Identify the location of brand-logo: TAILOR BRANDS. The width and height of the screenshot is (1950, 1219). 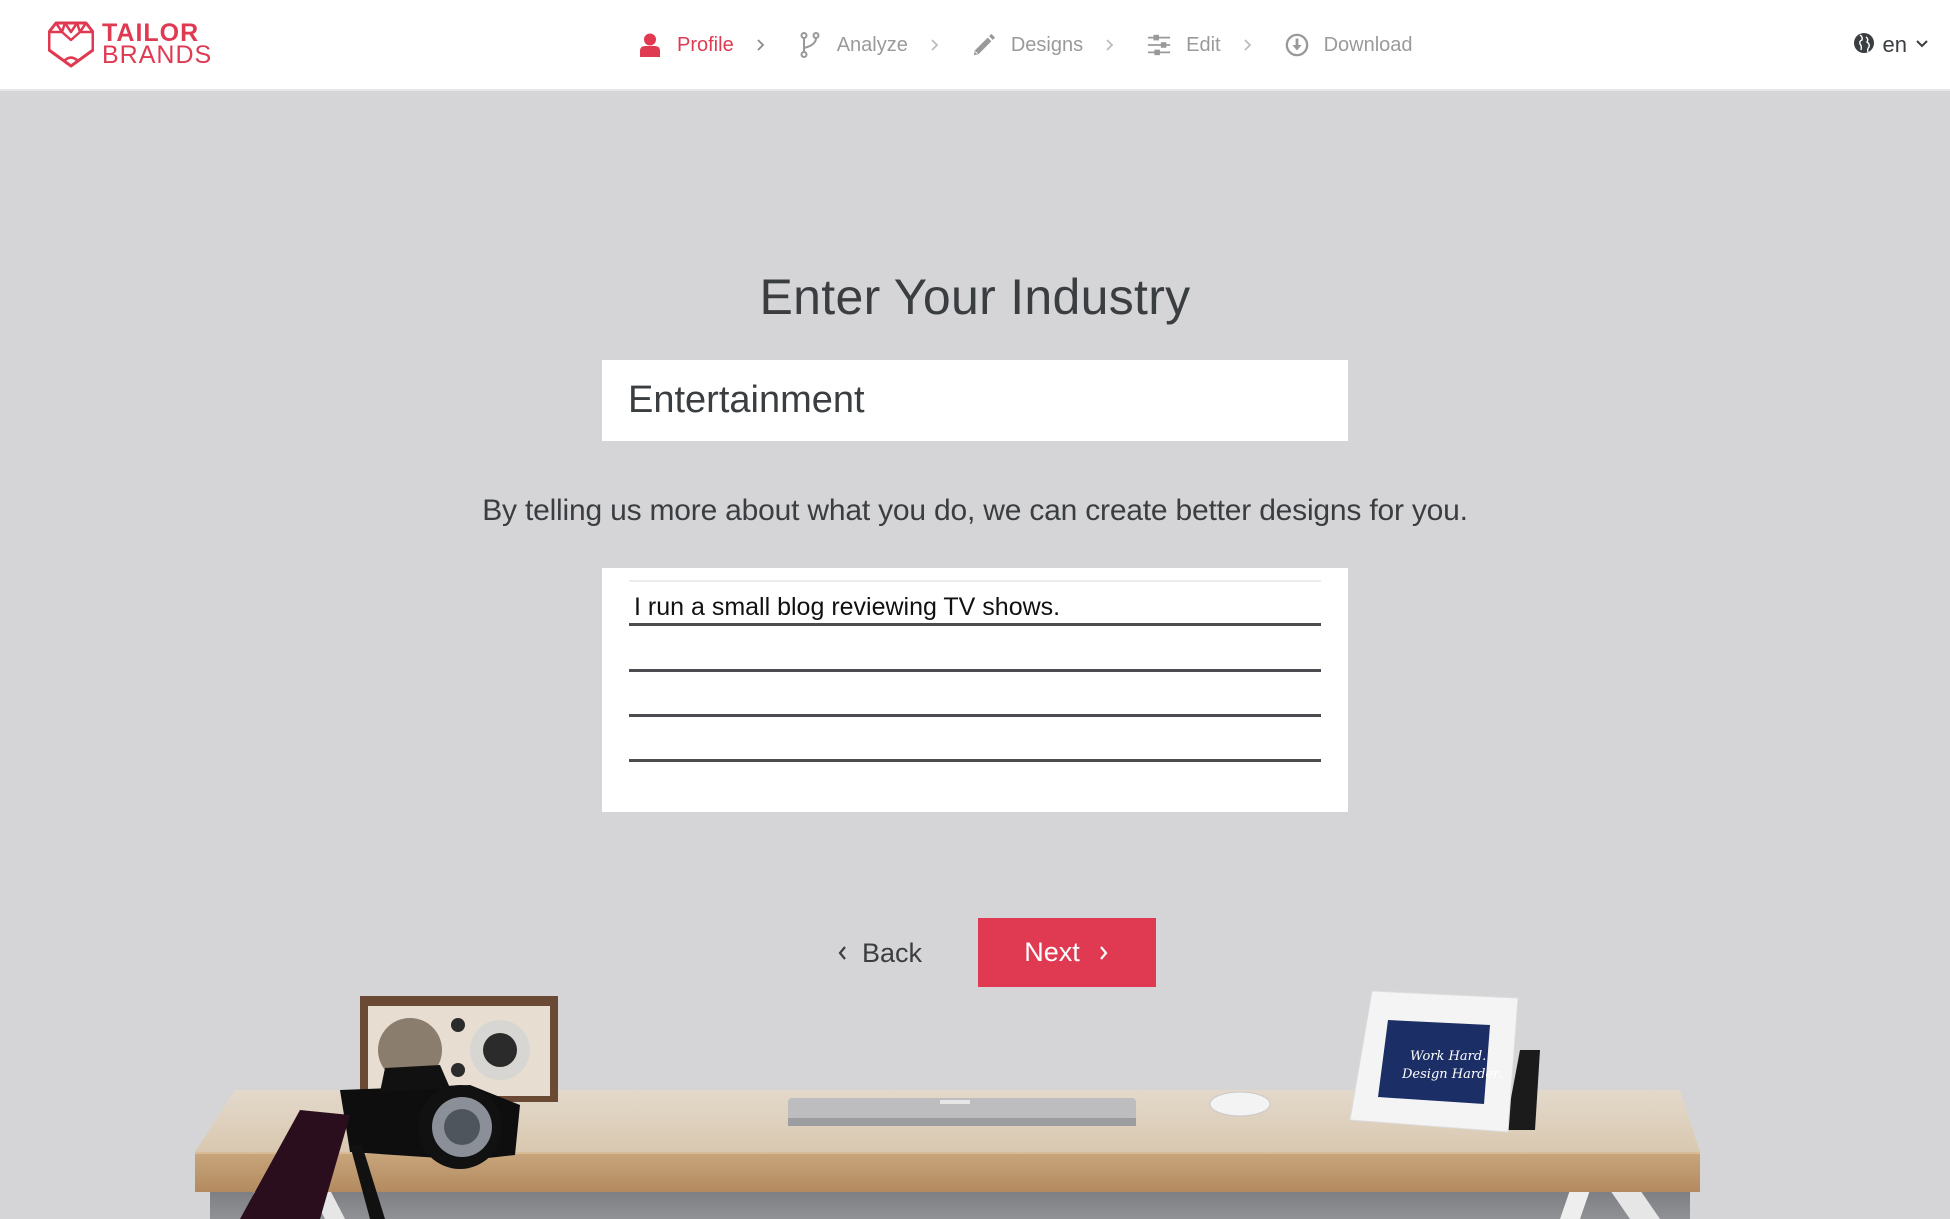
(130, 44).